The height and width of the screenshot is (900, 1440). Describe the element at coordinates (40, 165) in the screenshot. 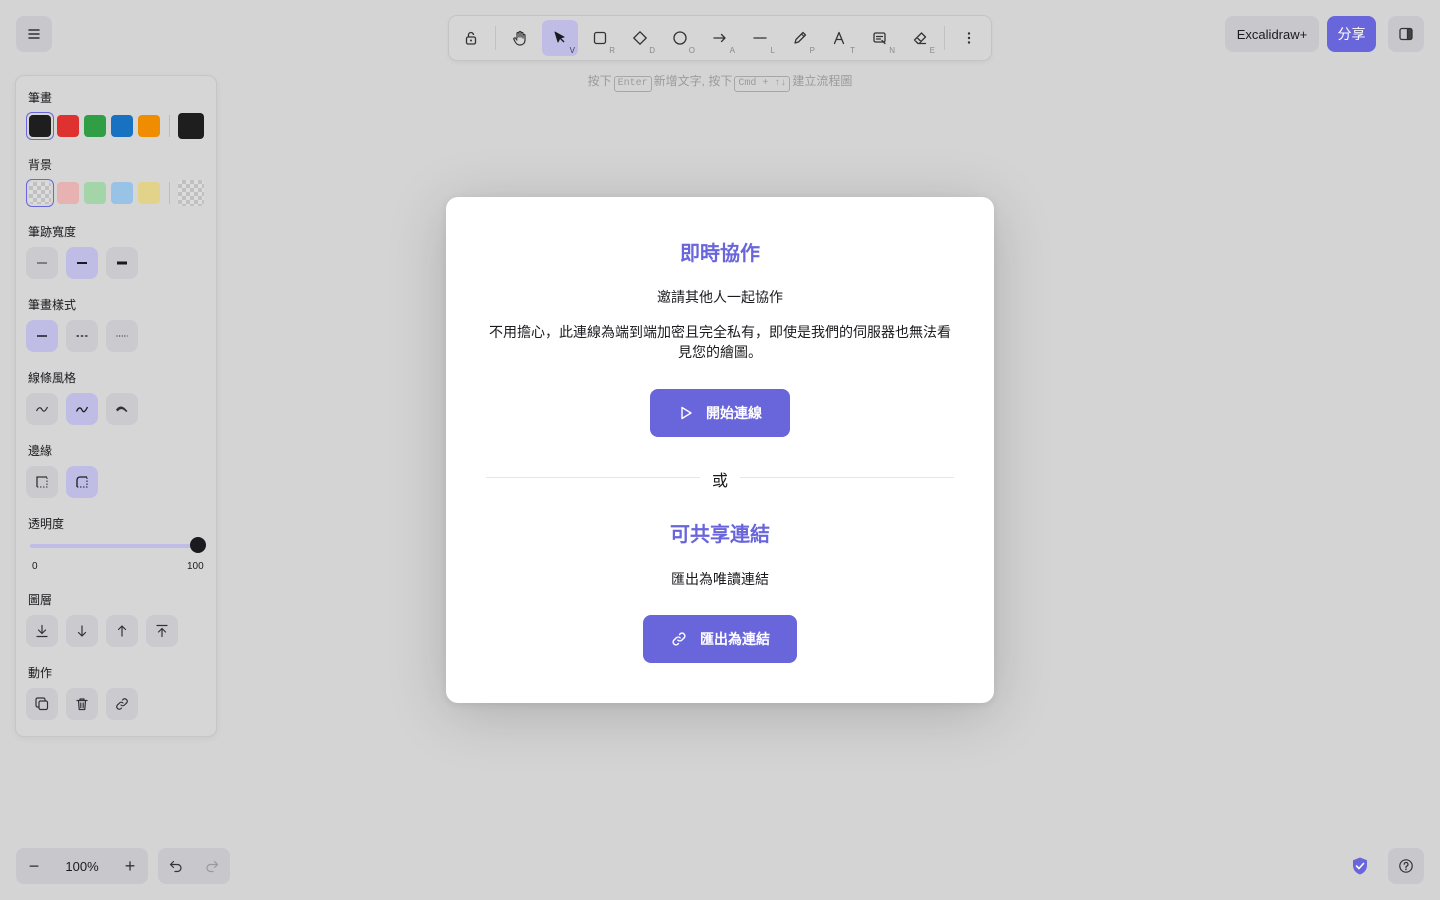

I see `background-title: 背景` at that location.